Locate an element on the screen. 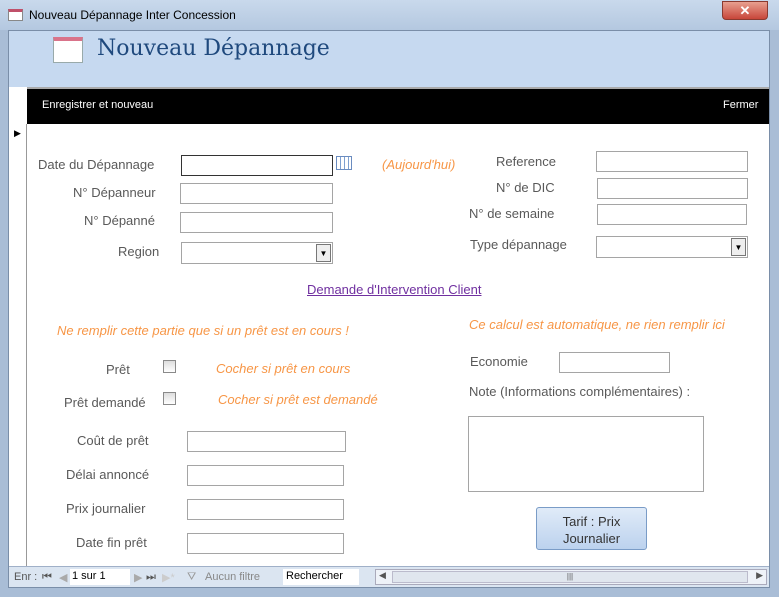 Image resolution: width=779 pixels, height=597 pixels. next-record-icon: ▶ is located at coordinates (138, 577).